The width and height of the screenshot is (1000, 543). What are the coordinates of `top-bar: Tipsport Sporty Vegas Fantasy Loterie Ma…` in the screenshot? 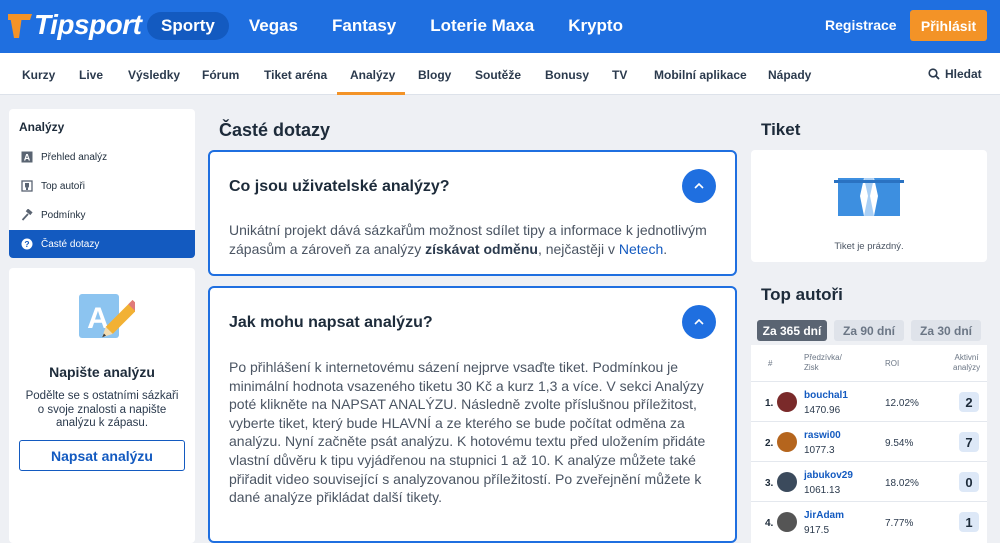 It's located at (500, 26).